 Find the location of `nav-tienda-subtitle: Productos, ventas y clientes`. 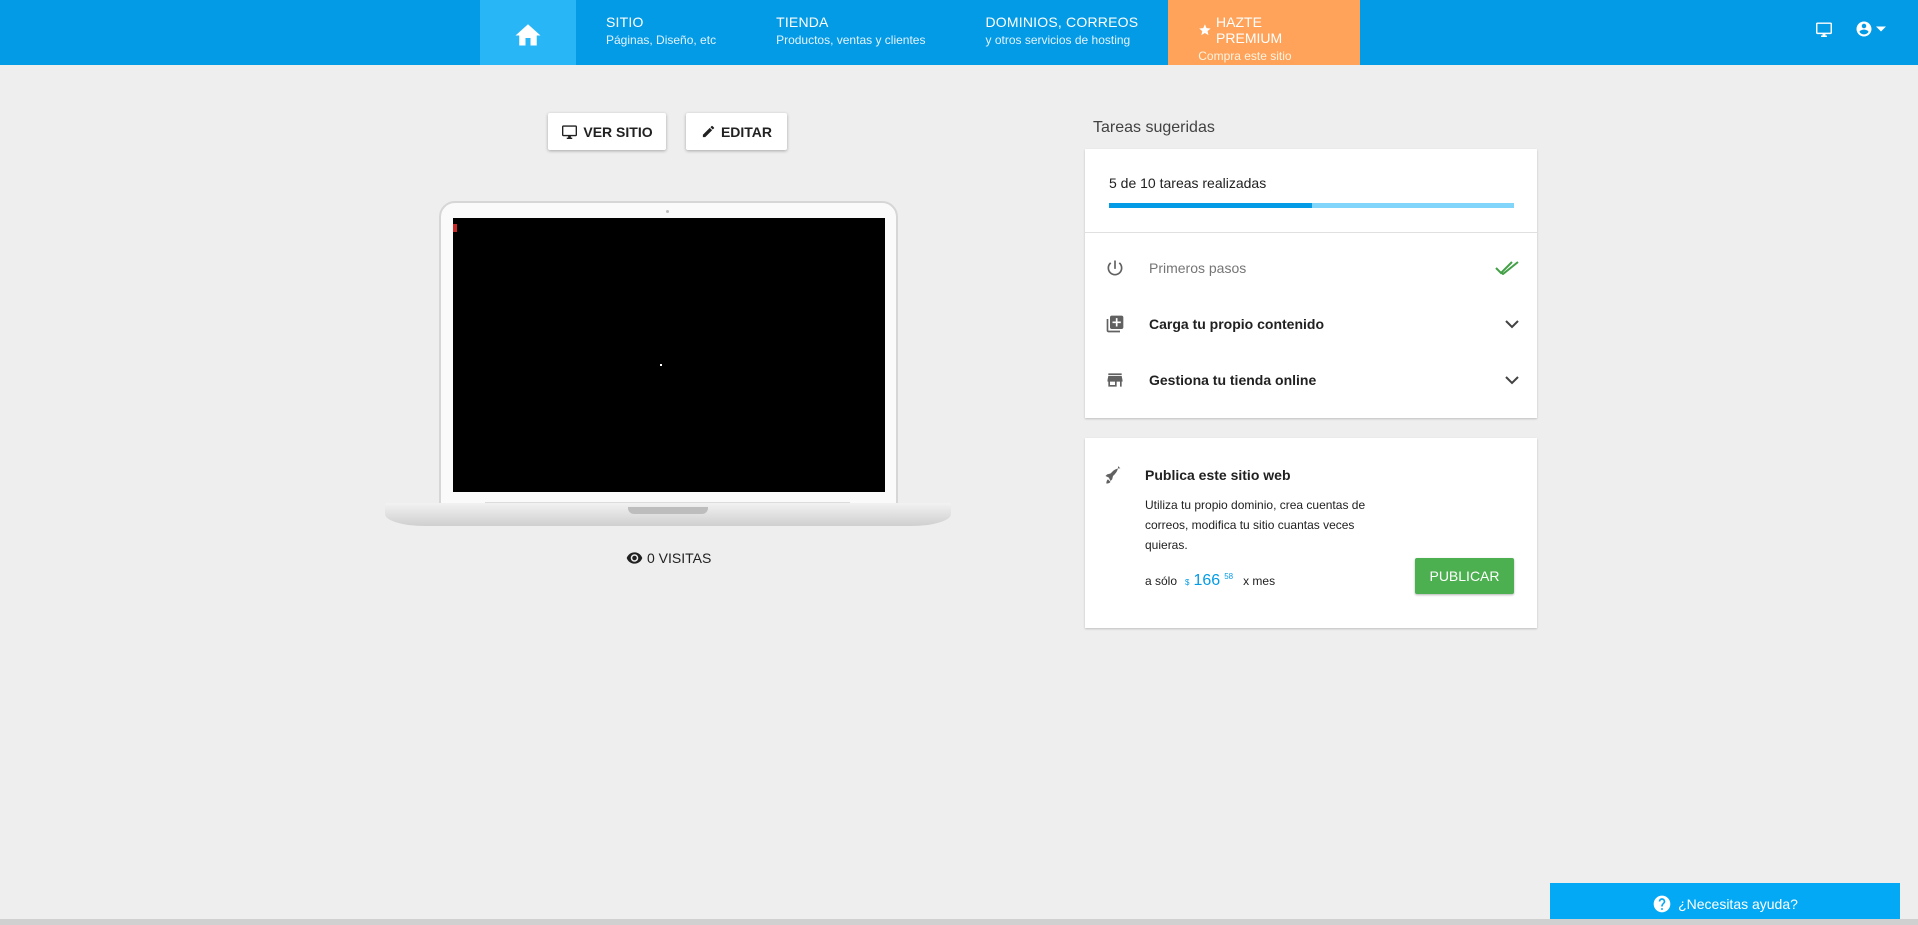

nav-tienda-subtitle: Productos, ventas y clientes is located at coordinates (851, 40).